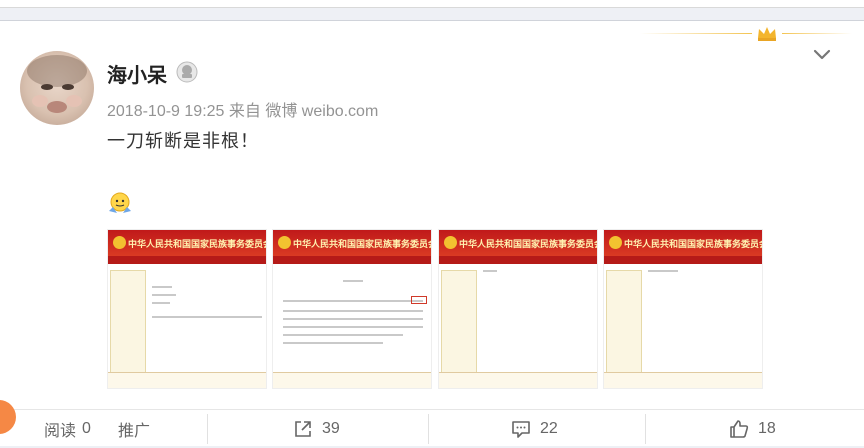 This screenshot has height=448, width=864. I want to click on comment-button: 22, so click(534, 429).